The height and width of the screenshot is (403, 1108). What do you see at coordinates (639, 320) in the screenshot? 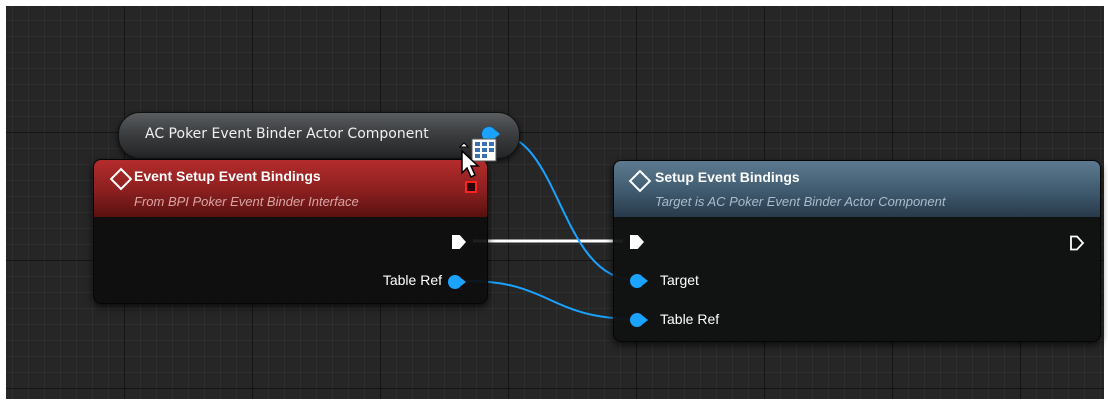
I see `table-ref-input-pin` at bounding box center [639, 320].